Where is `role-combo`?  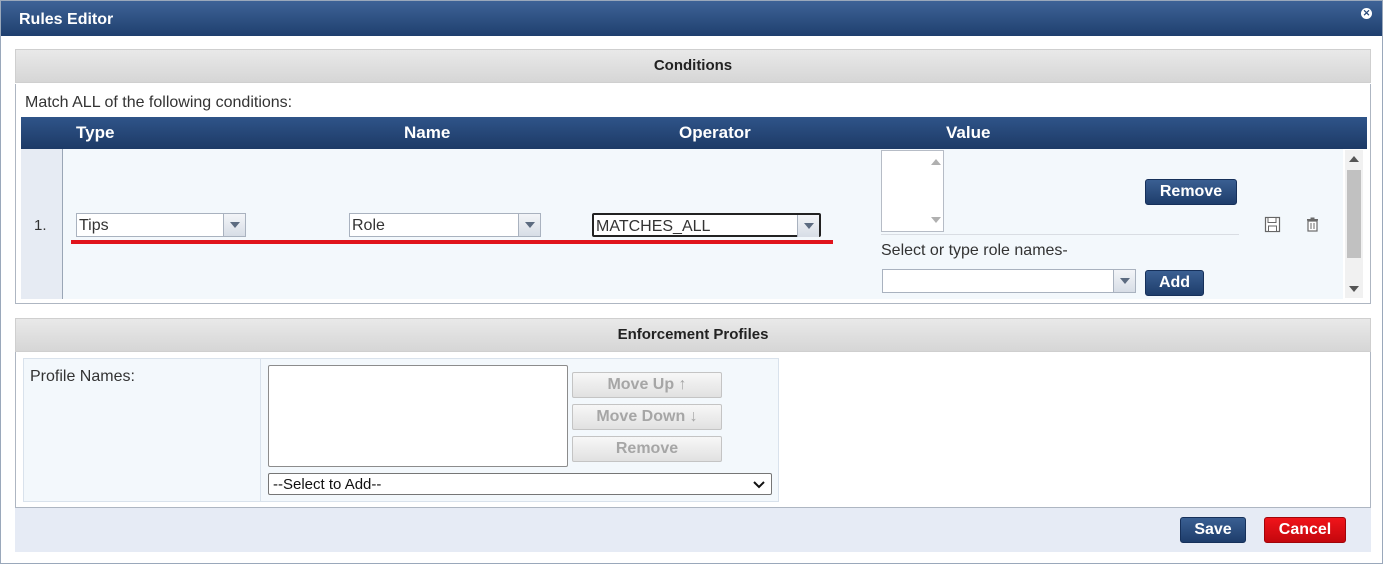
role-combo is located at coordinates (1009, 281).